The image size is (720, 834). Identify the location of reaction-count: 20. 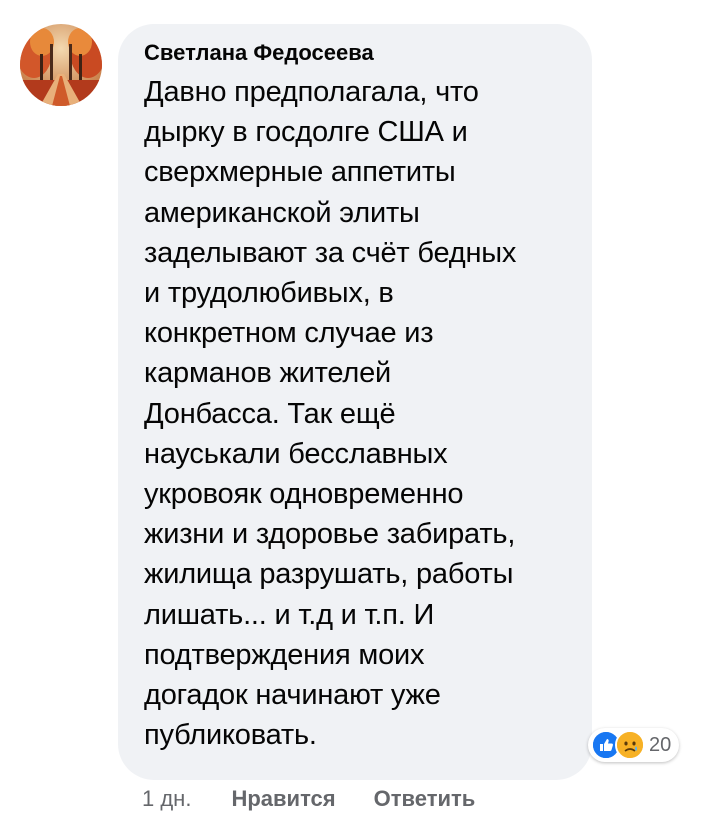
(660, 744).